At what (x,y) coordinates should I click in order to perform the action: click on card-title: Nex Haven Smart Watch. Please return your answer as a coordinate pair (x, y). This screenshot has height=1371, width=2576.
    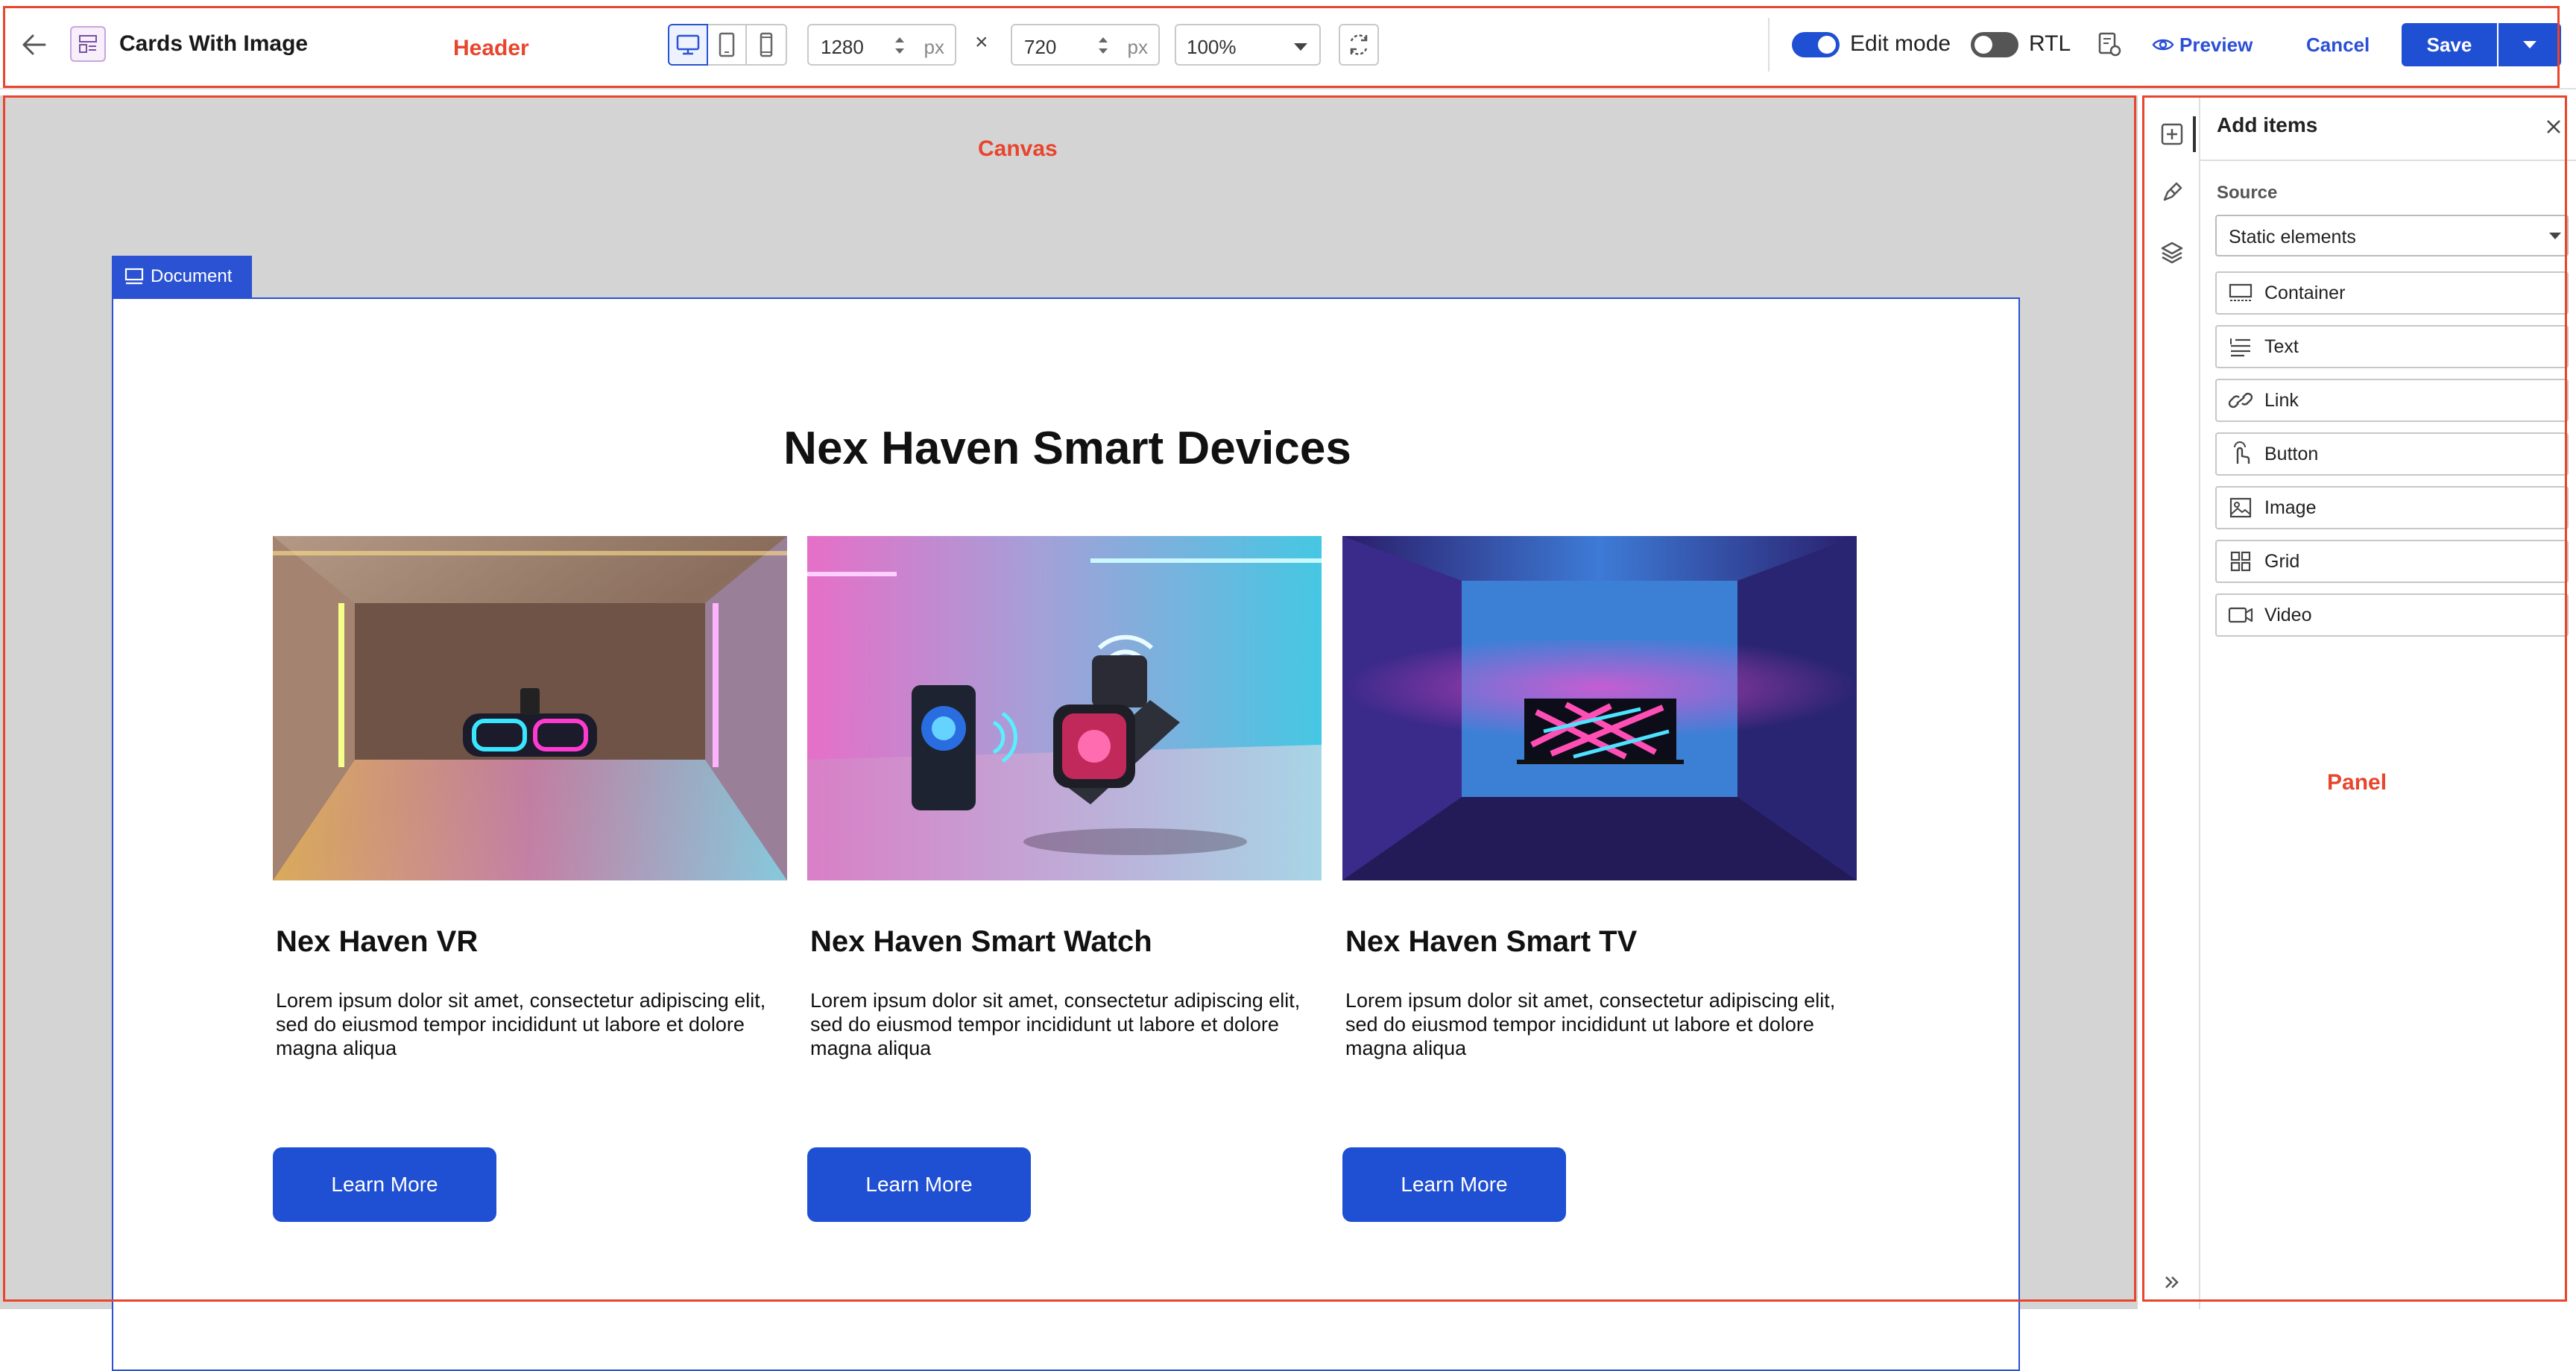
    Looking at the image, I should click on (981, 942).